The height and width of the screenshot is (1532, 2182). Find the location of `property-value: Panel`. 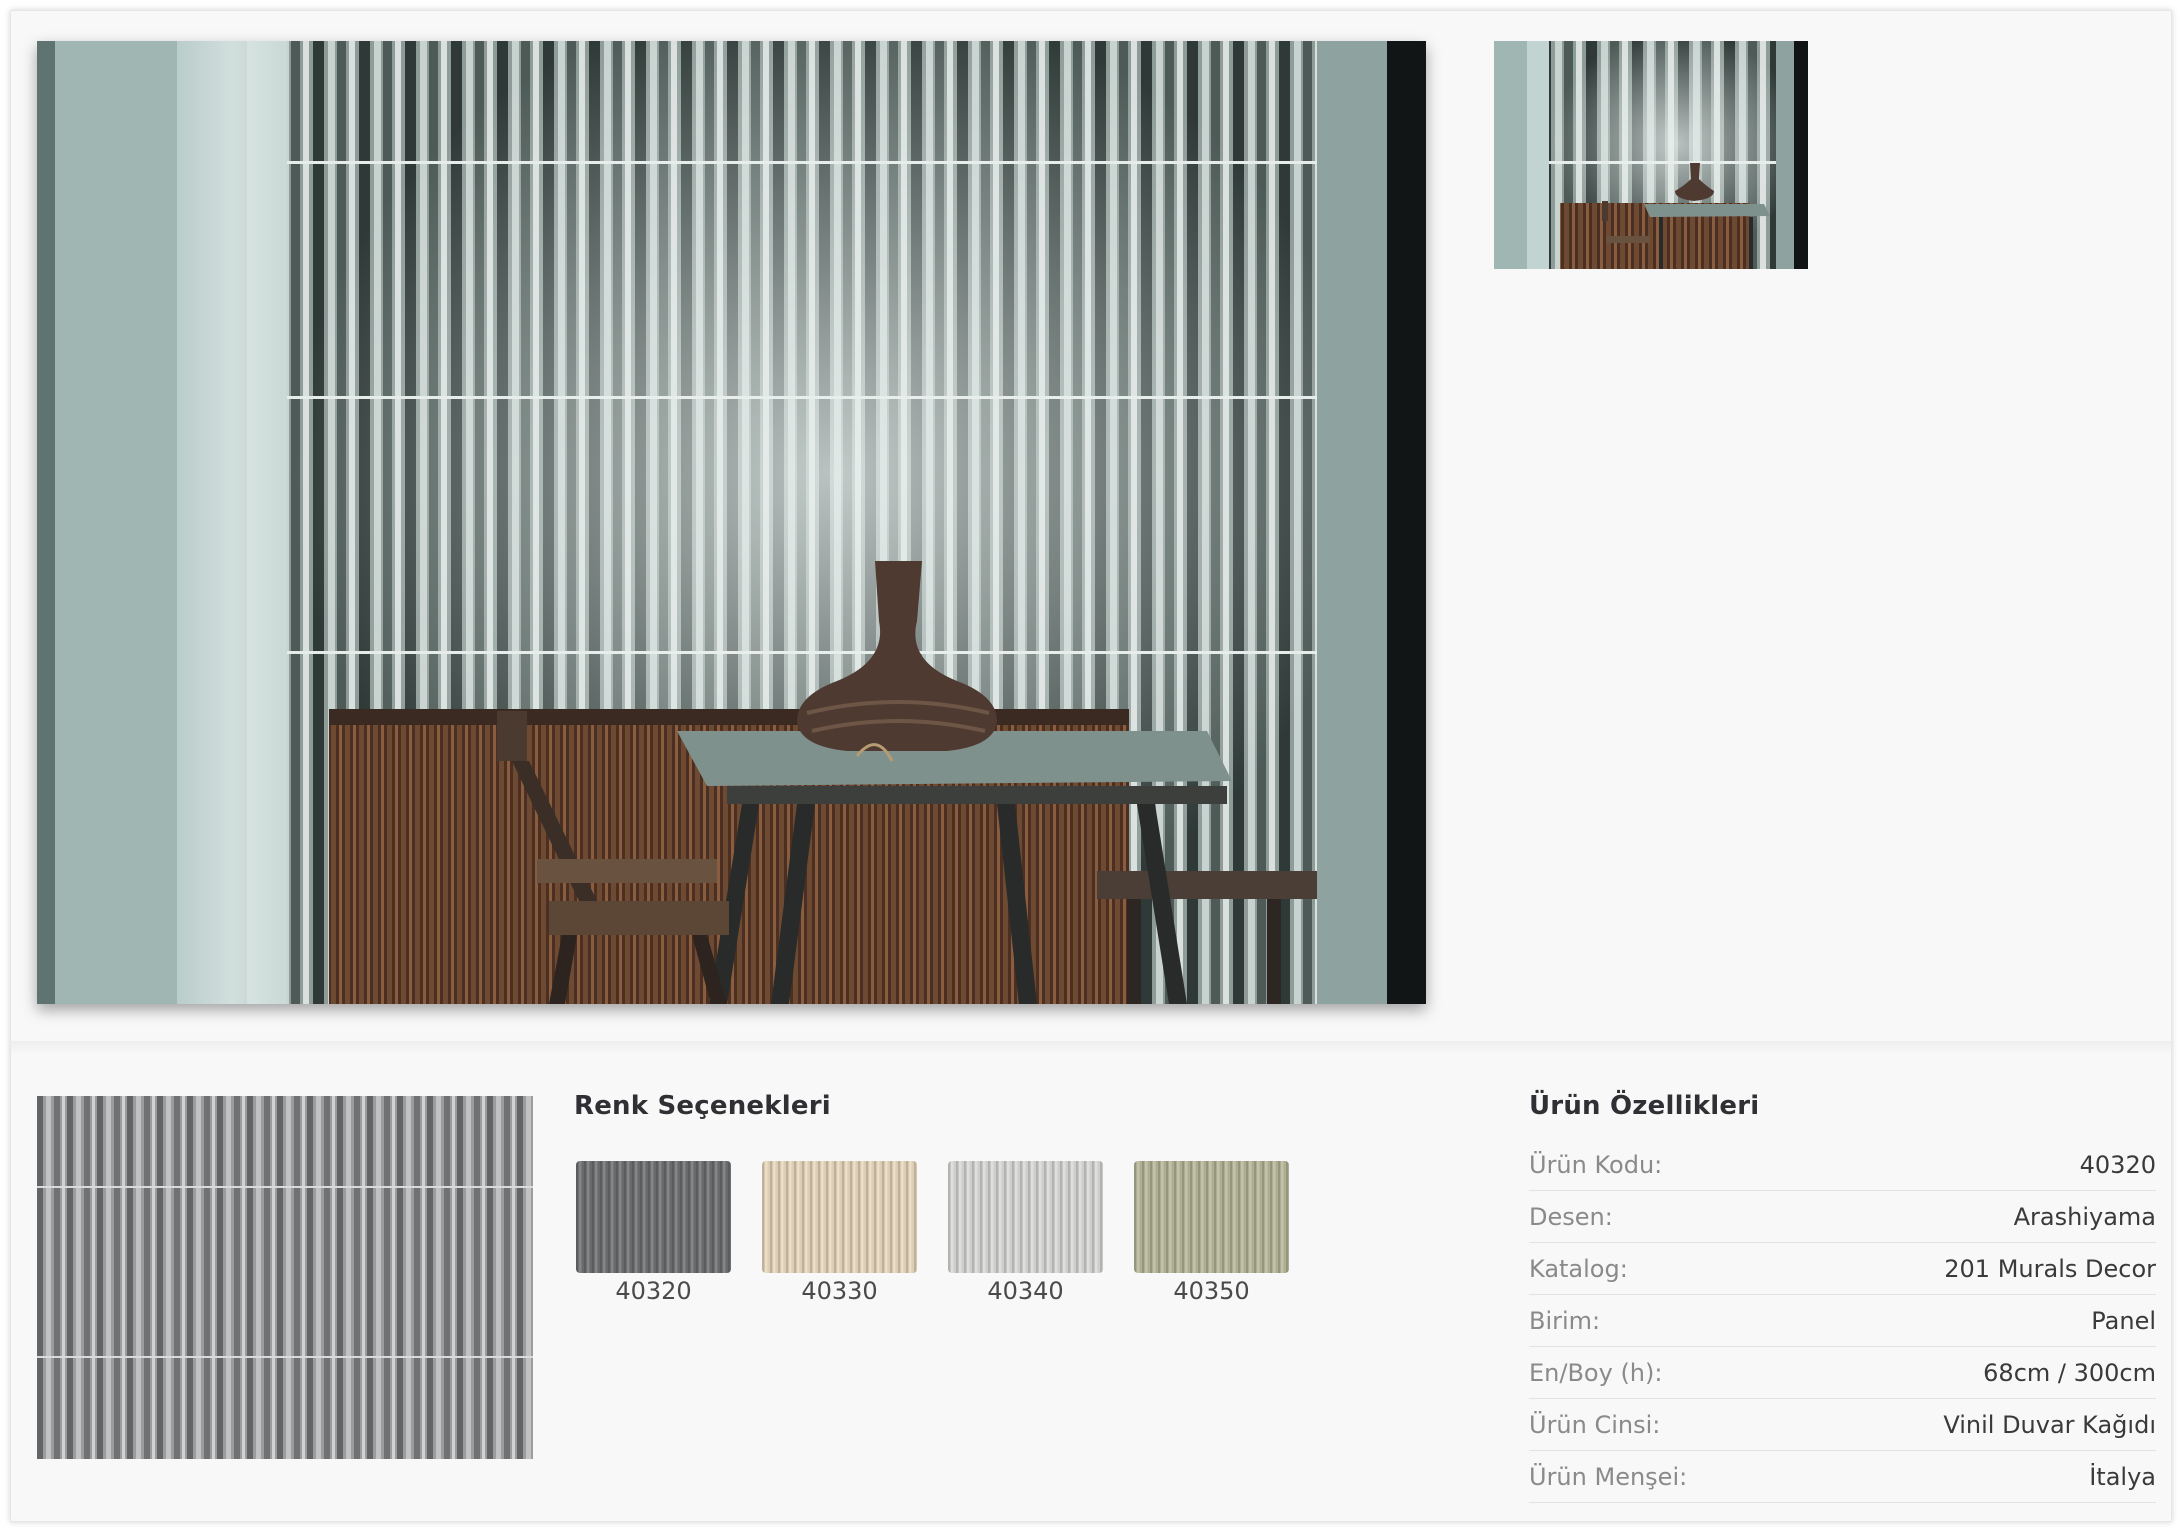

property-value: Panel is located at coordinates (2123, 1320).